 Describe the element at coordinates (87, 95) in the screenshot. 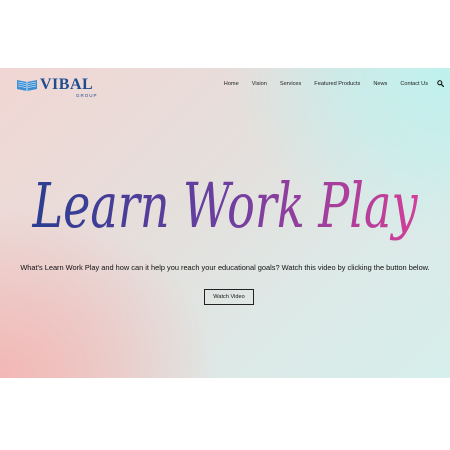

I see `brand-subtitle: GROUP` at that location.